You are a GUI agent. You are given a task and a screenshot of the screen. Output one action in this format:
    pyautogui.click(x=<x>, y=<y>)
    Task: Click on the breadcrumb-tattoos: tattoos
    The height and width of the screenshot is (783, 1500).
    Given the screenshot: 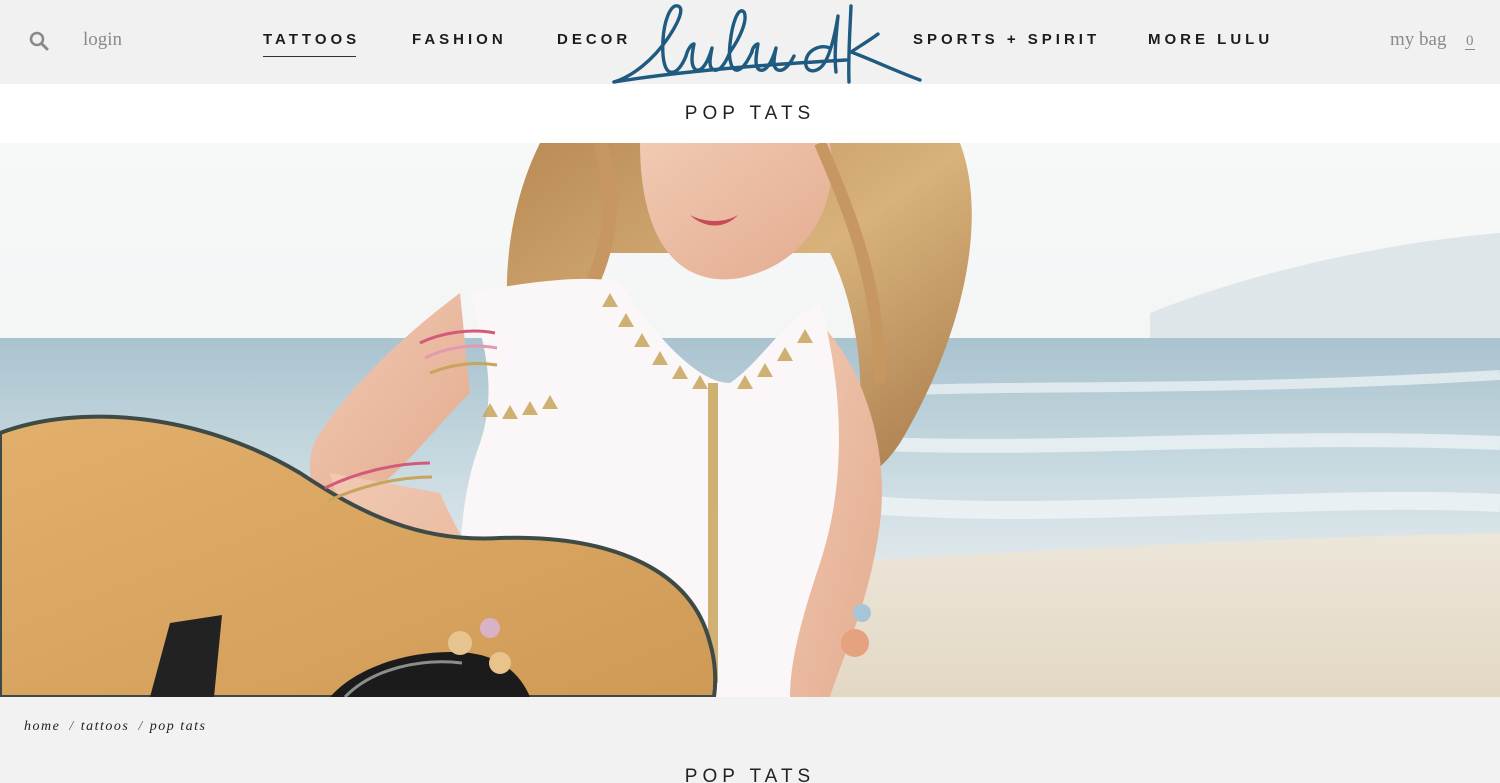 What is the action you would take?
    pyautogui.click(x=105, y=726)
    